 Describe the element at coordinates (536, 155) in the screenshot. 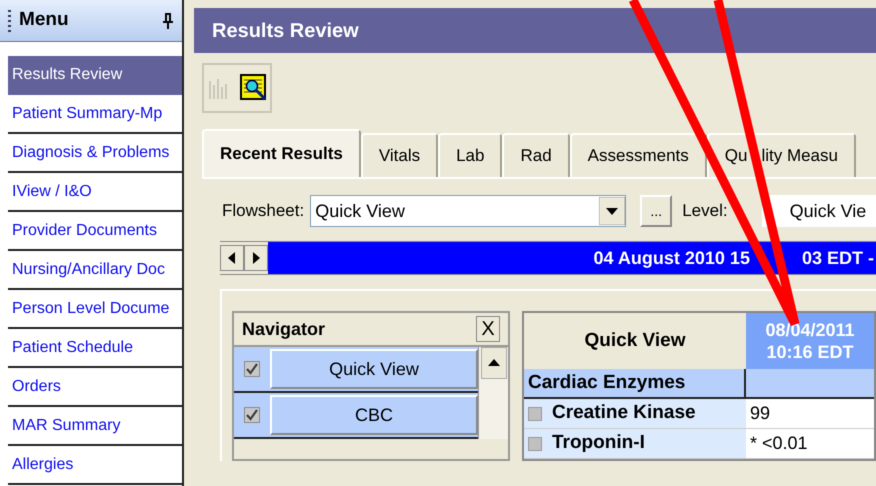

I see `tab: Rad` at that location.